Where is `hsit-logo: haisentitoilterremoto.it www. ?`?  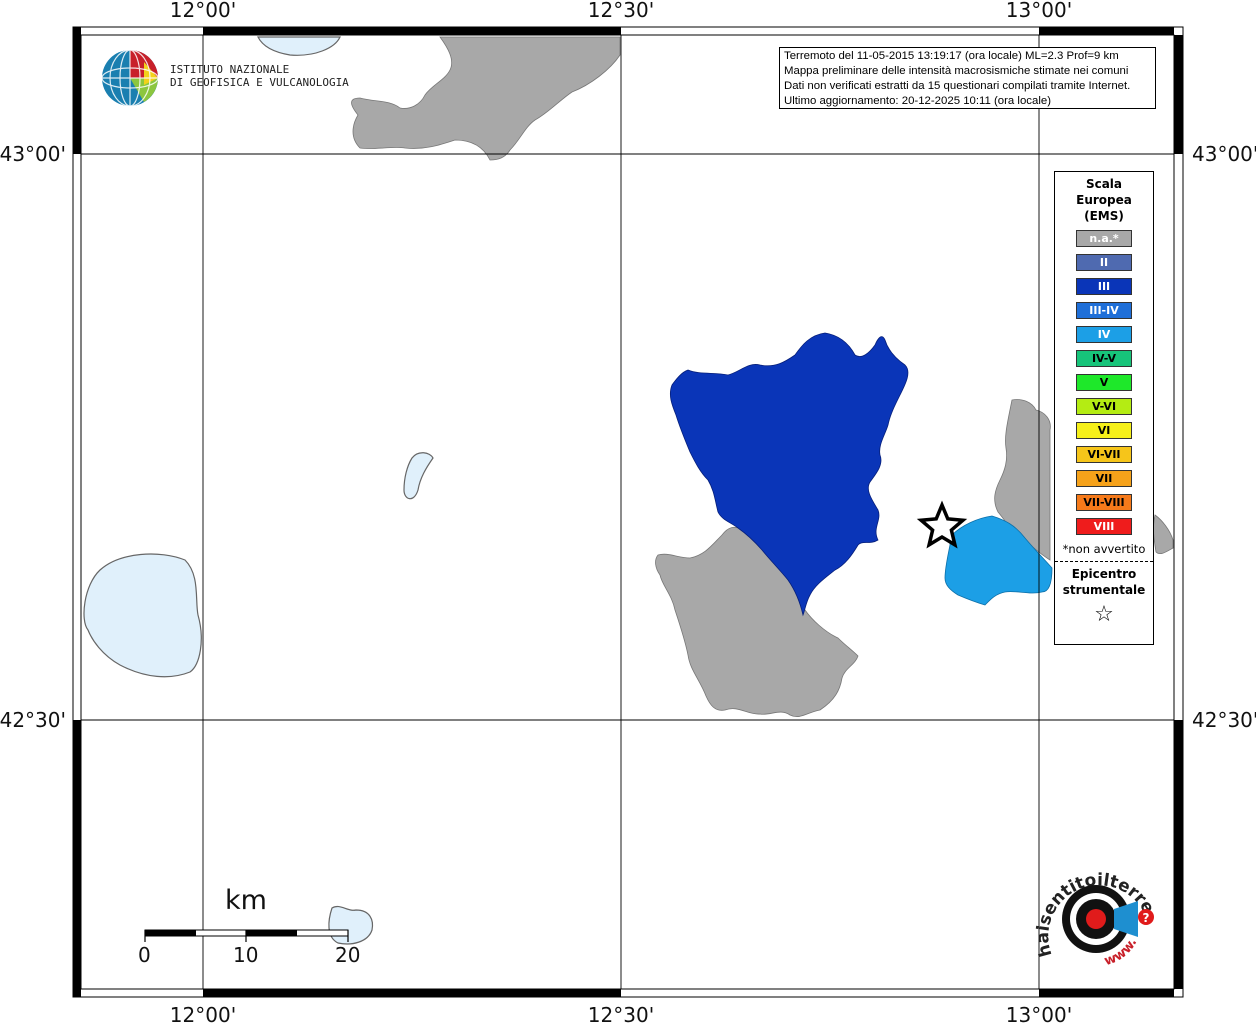
hsit-logo: haisentitoilterremoto.it www. ? is located at coordinates (1096, 913).